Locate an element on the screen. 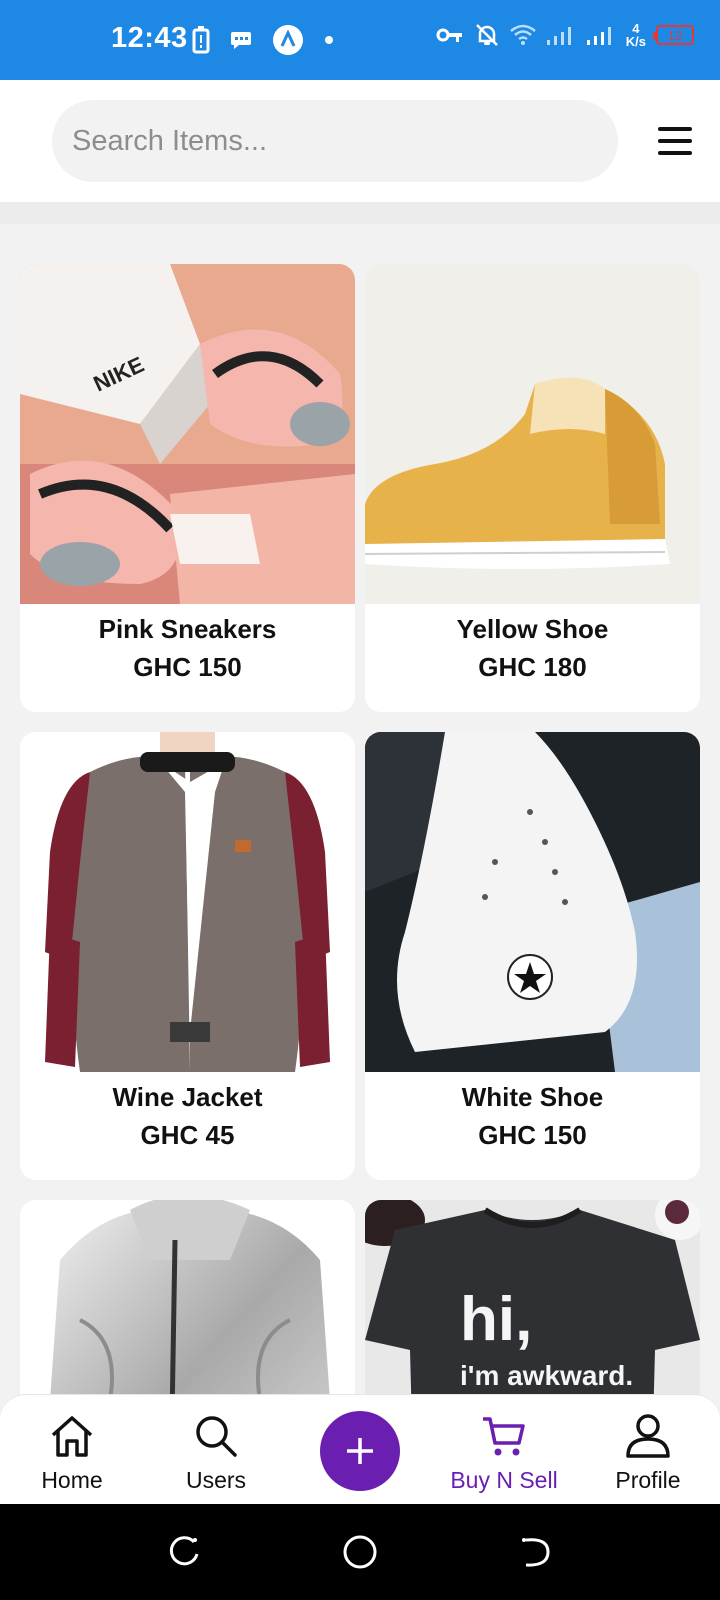  nav-profile-label: Profile is located at coordinates (648, 1480).